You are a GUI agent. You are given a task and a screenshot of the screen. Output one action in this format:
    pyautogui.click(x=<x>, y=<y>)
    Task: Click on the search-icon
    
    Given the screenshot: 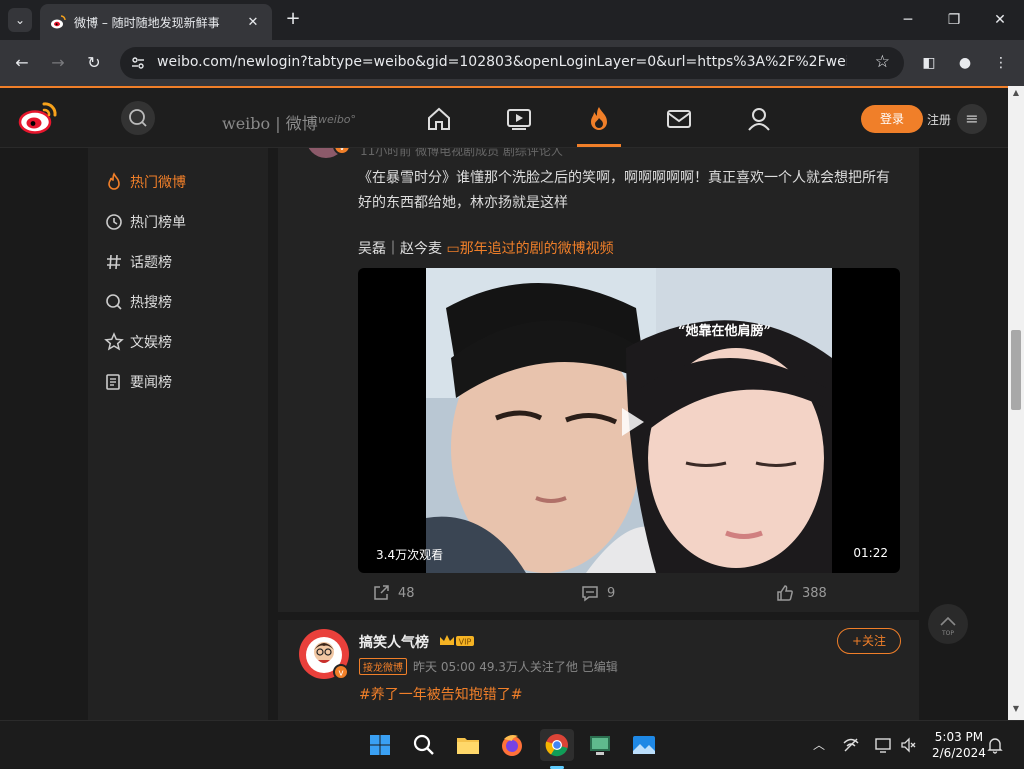 What is the action you would take?
    pyautogui.click(x=138, y=118)
    